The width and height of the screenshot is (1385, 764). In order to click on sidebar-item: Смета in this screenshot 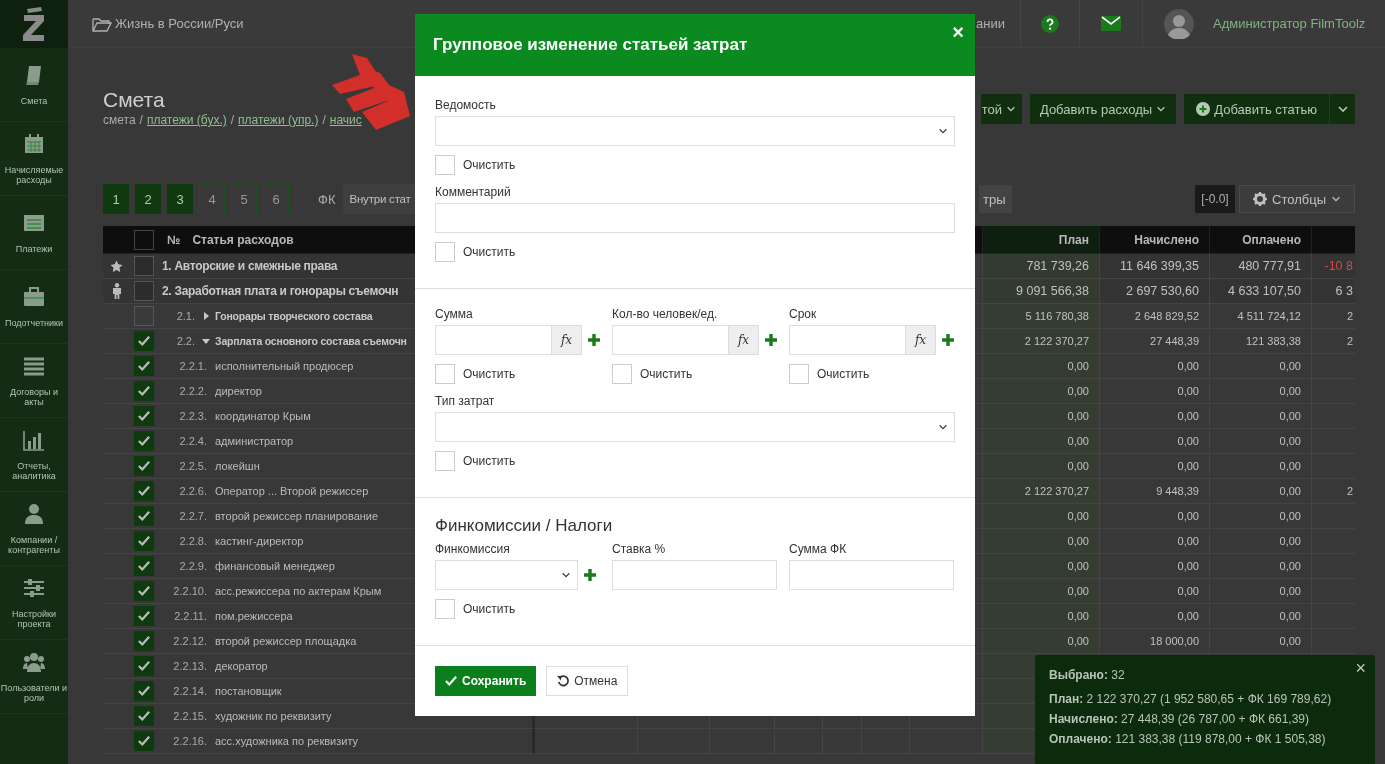, I will do `click(34, 85)`.